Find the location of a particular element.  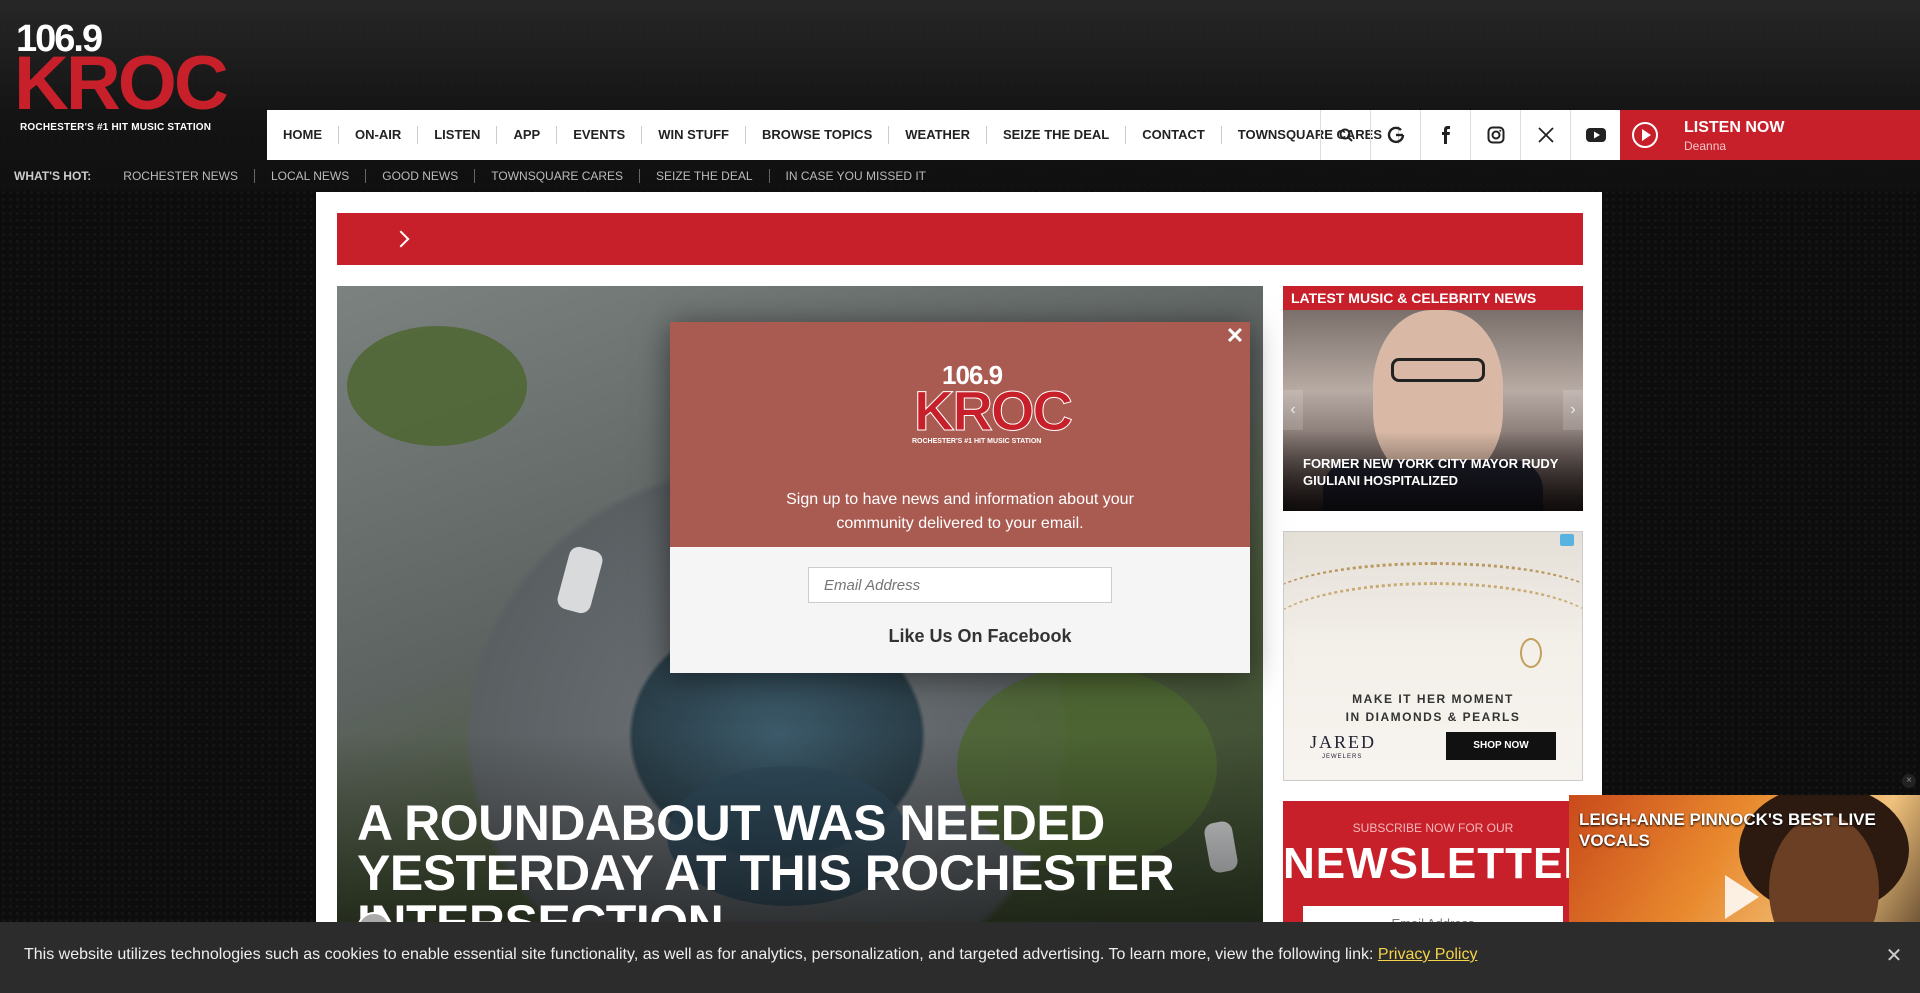

nav-home: HOME is located at coordinates (303, 135).